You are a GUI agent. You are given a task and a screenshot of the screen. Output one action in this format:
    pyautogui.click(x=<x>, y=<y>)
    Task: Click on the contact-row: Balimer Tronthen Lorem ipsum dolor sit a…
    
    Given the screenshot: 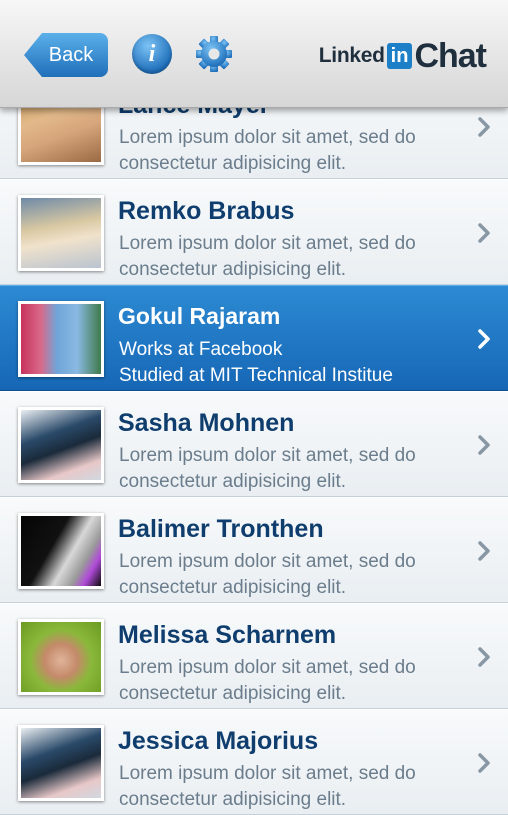 What is the action you would take?
    pyautogui.click(x=254, y=550)
    